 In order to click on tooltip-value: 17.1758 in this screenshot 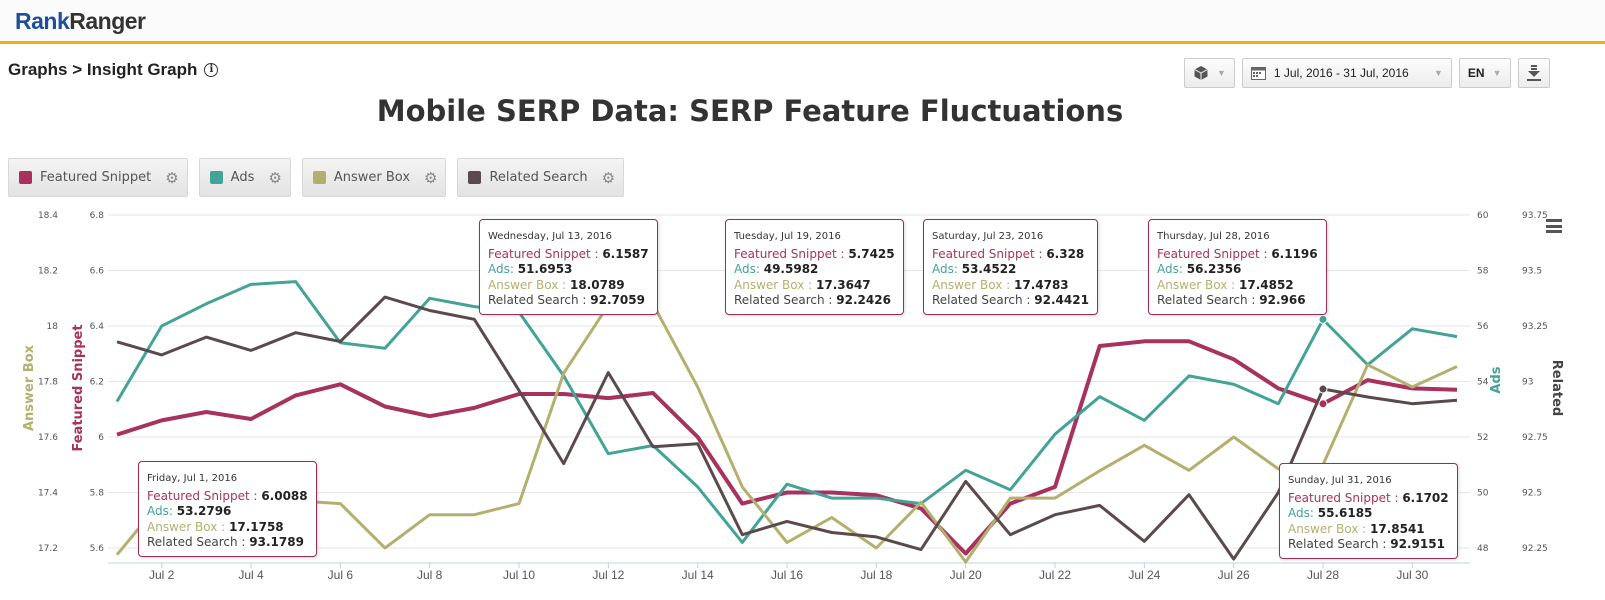, I will do `click(256, 526)`.